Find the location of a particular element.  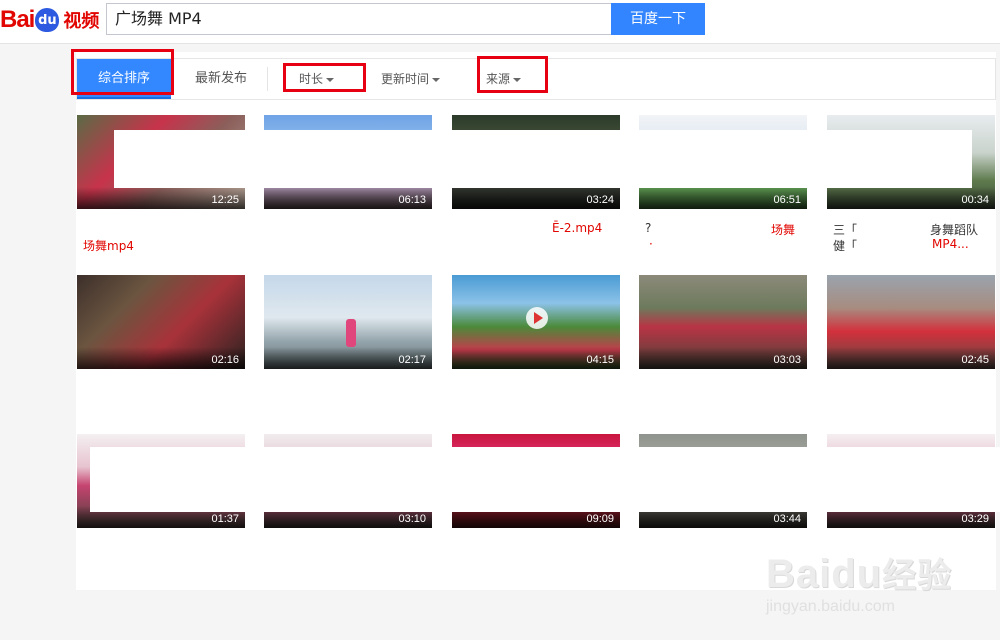

duration-badge: 03:29 is located at coordinates (975, 519).